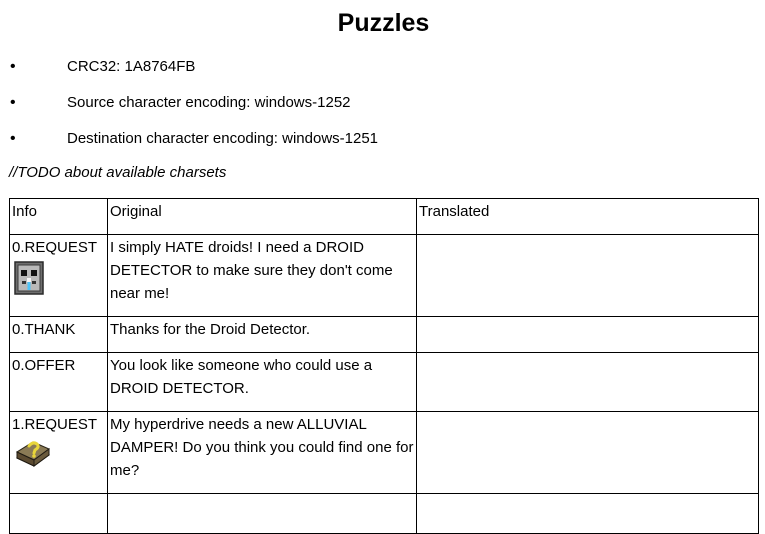 This screenshot has width=765, height=534. I want to click on table-header-row: Info Original Translated, so click(384, 216).